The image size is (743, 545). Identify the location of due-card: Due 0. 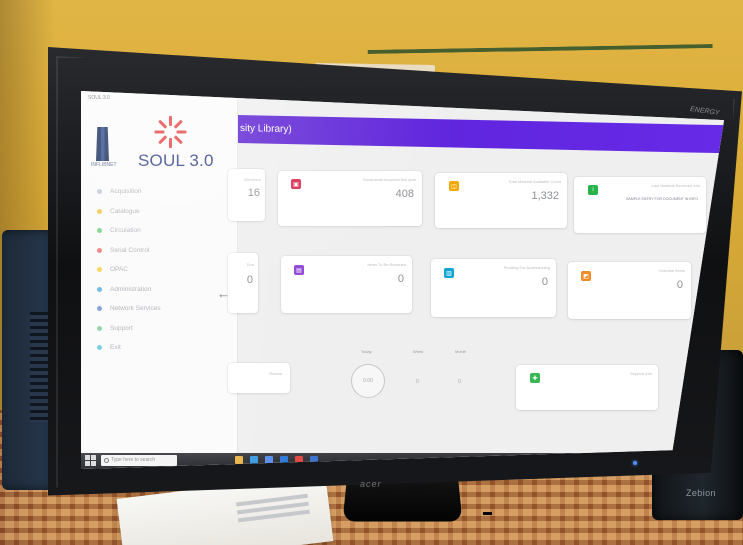
(243, 283).